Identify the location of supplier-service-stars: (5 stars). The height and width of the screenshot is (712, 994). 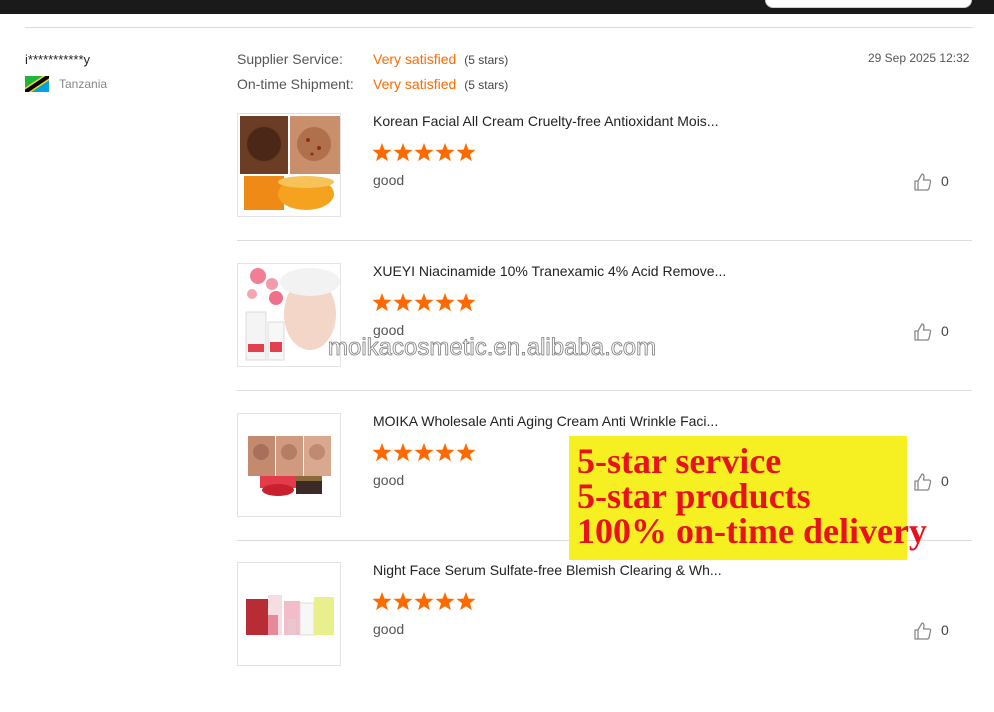
(486, 60).